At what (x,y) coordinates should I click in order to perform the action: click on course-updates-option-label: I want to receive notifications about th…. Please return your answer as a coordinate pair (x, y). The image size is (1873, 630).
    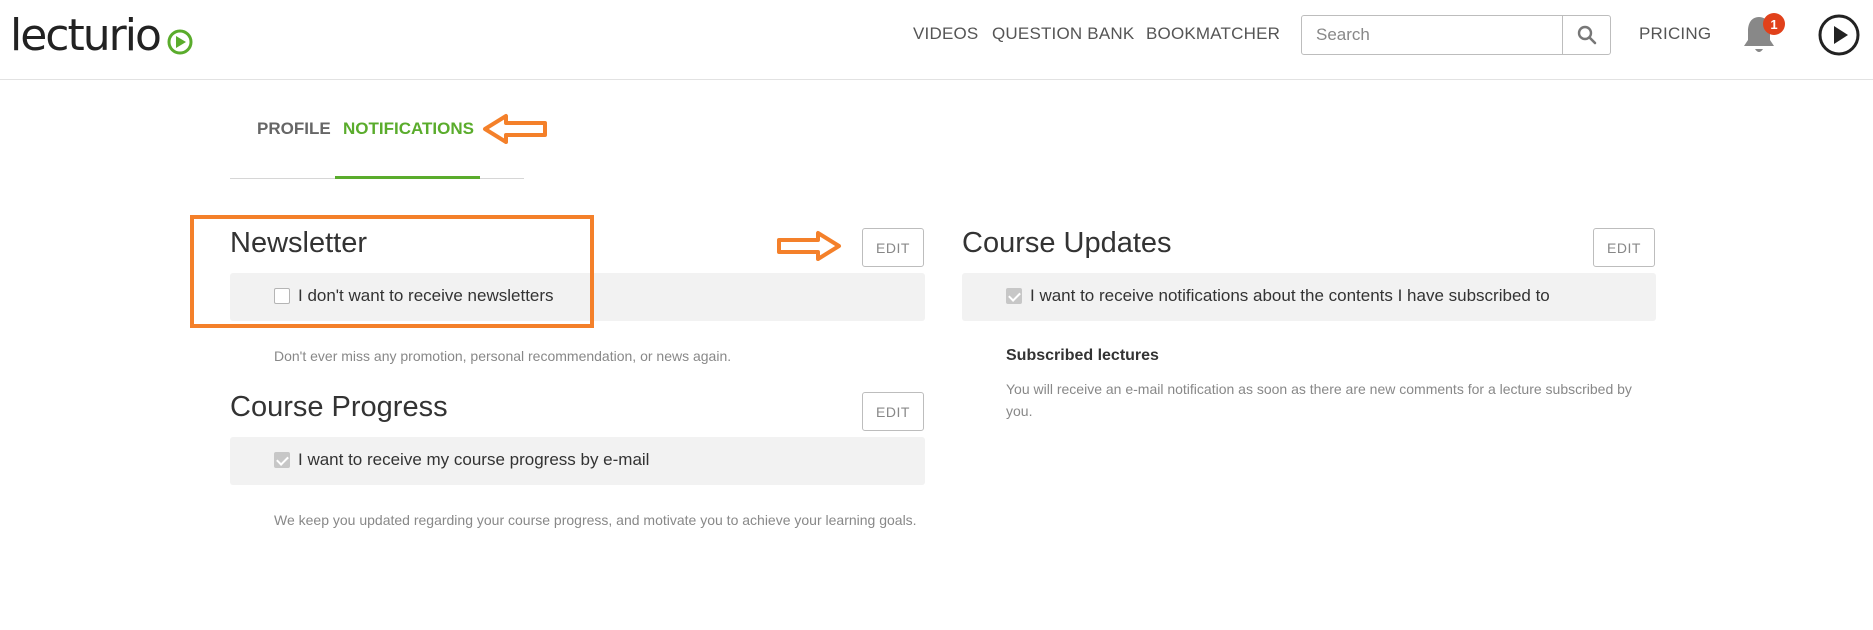
    Looking at the image, I should click on (1290, 295).